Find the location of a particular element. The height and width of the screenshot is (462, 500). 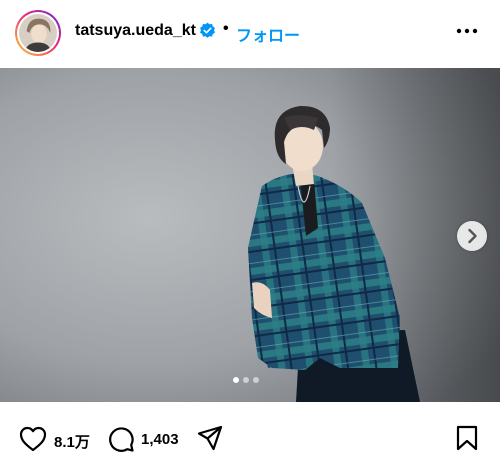

avatar is located at coordinates (38, 33).